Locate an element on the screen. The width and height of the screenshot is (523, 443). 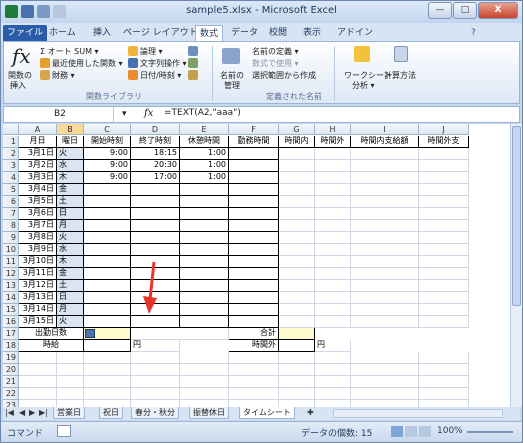
table-cell: 金 is located at coordinates (70, 274).